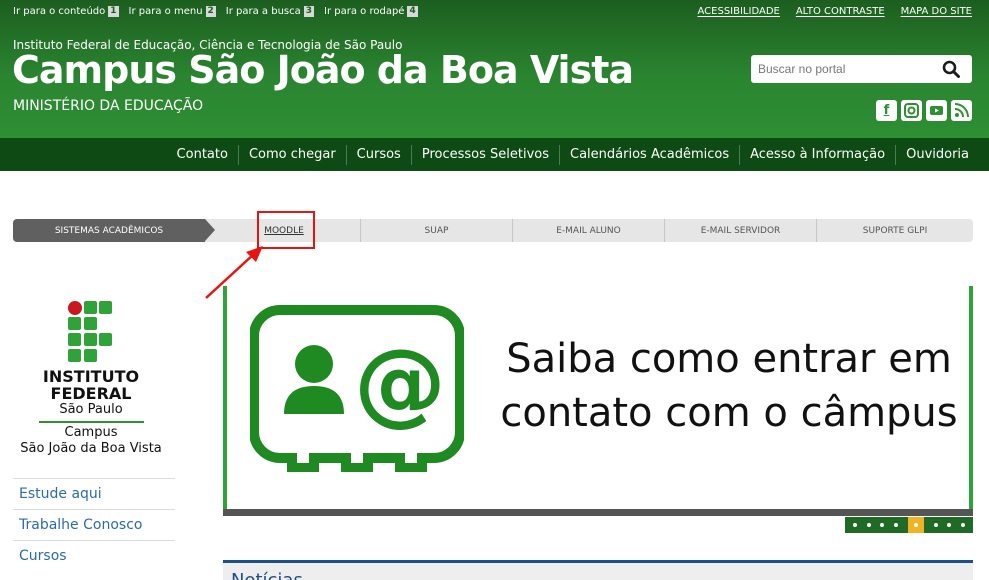 Image resolution: width=989 pixels, height=580 pixels. I want to click on logo-title: INSTITUTO FEDERAL, so click(91, 385).